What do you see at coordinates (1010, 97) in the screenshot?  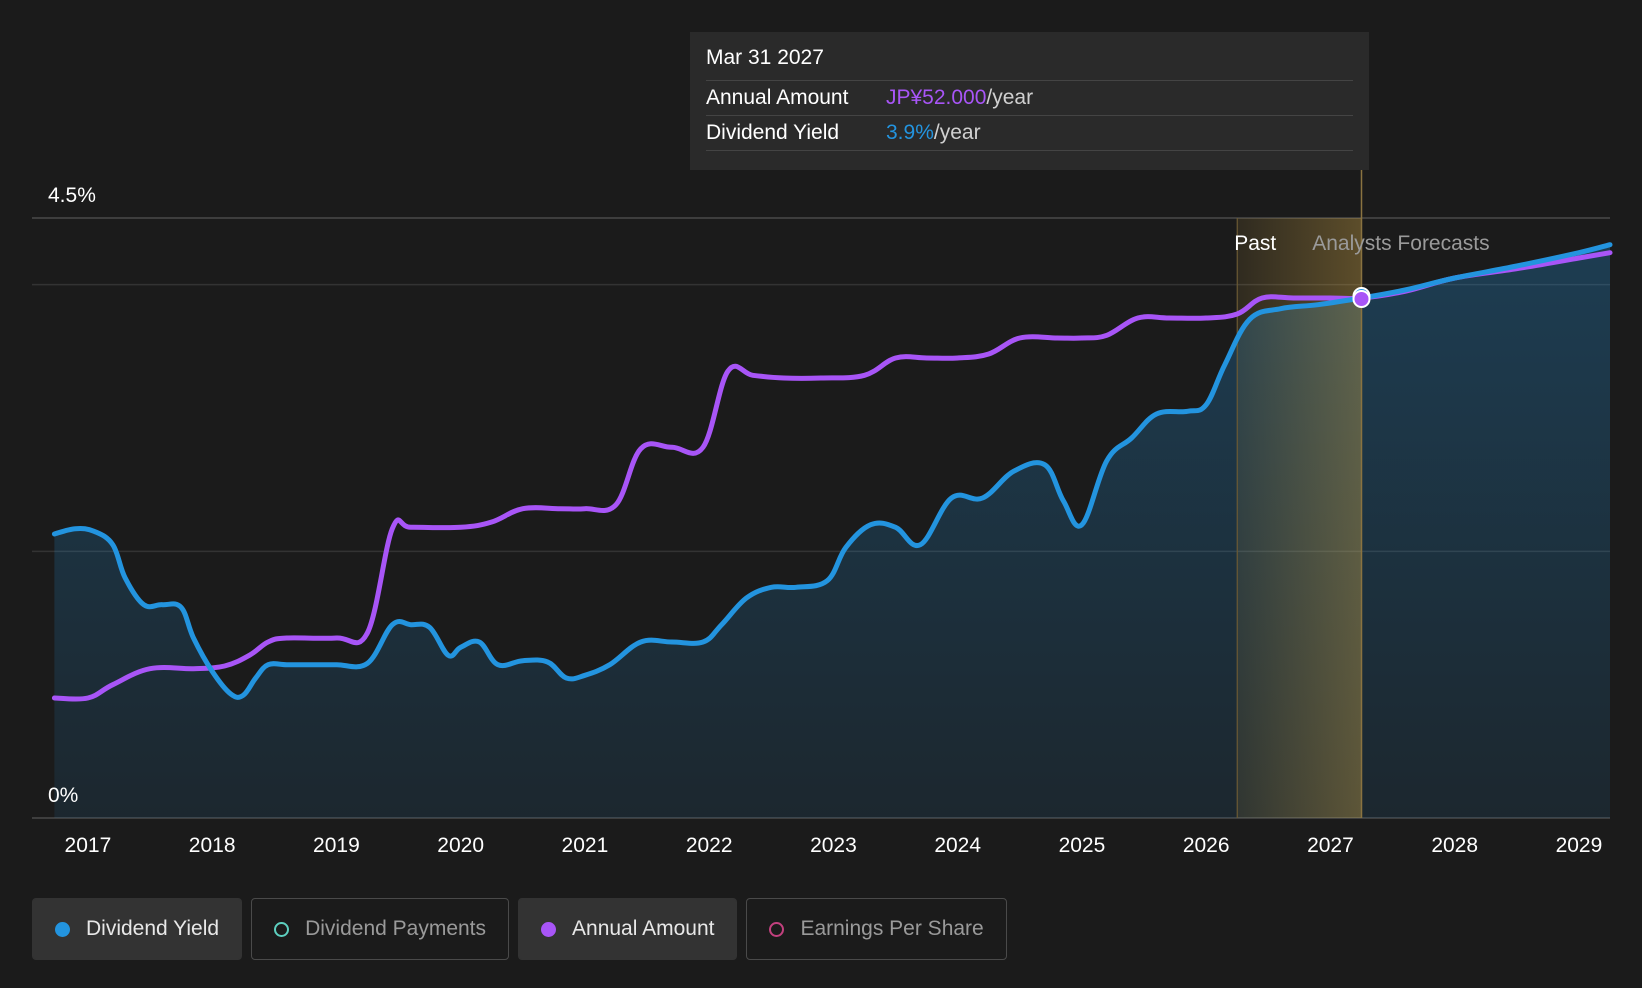 I see `tooltip-annual-amount-unit: /year` at bounding box center [1010, 97].